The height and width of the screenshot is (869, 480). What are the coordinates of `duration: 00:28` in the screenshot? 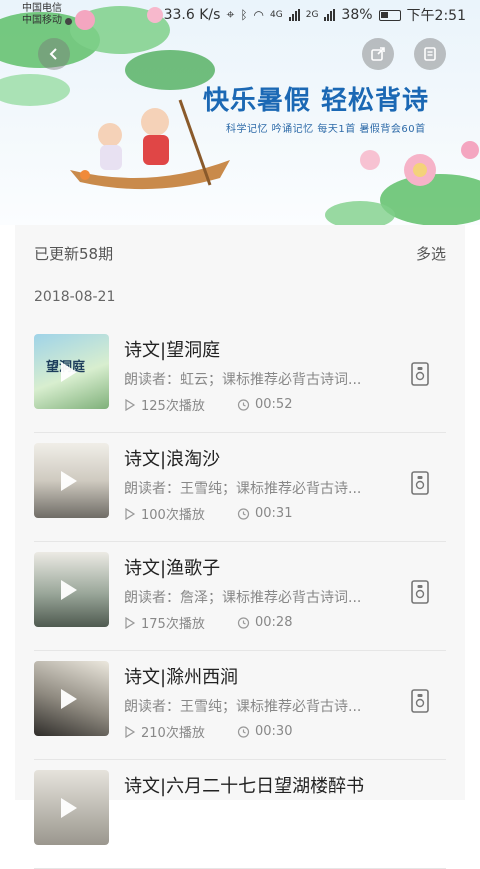 It's located at (274, 622).